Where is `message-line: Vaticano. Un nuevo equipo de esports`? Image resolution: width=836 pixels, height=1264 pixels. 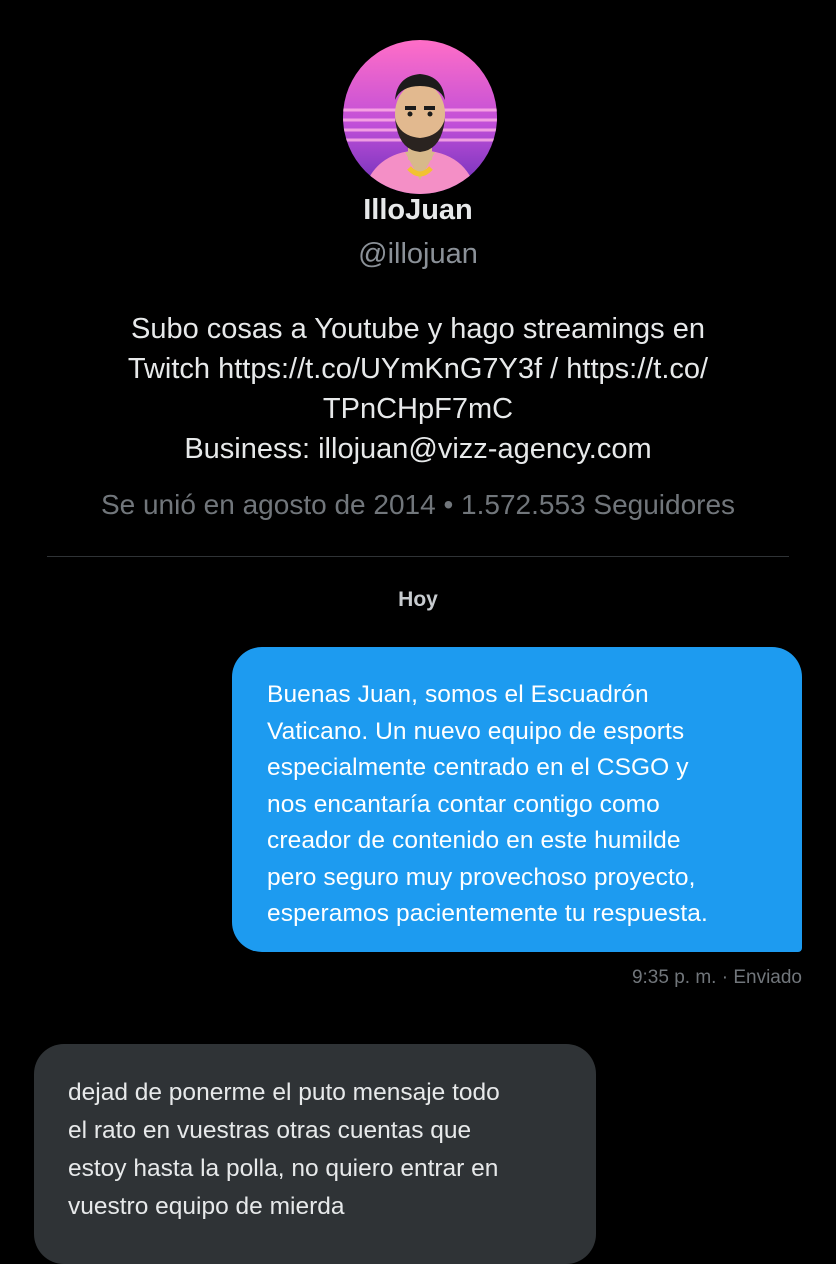 message-line: Vaticano. Un nuevo equipo de esports is located at coordinates (476, 731).